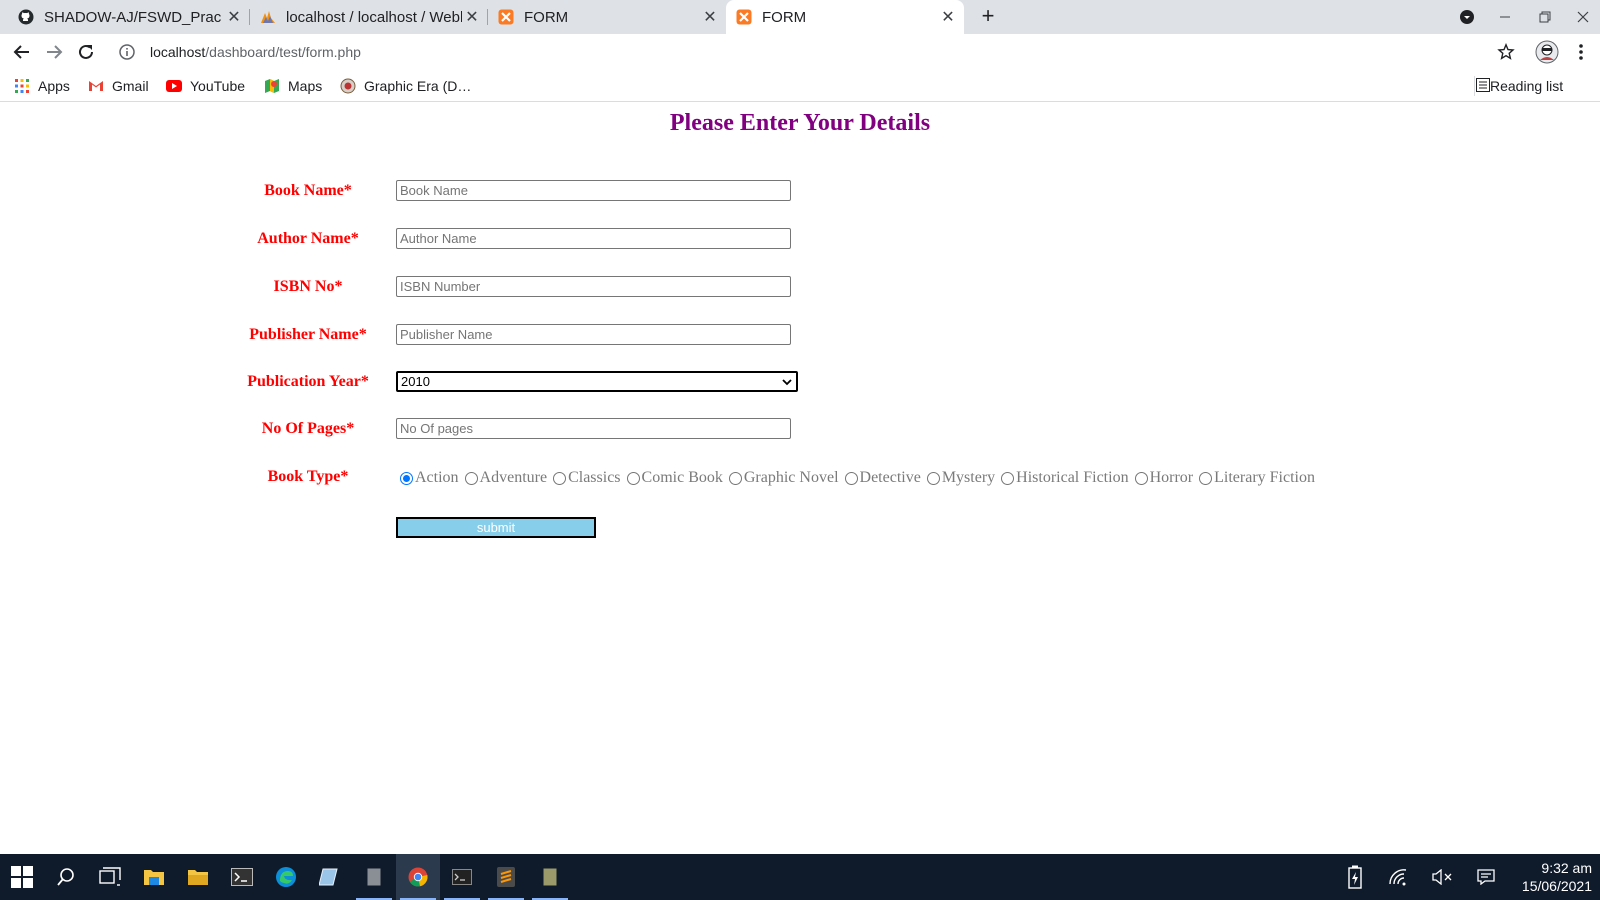 The width and height of the screenshot is (1600, 900). I want to click on url-host: localhost, so click(178, 52).